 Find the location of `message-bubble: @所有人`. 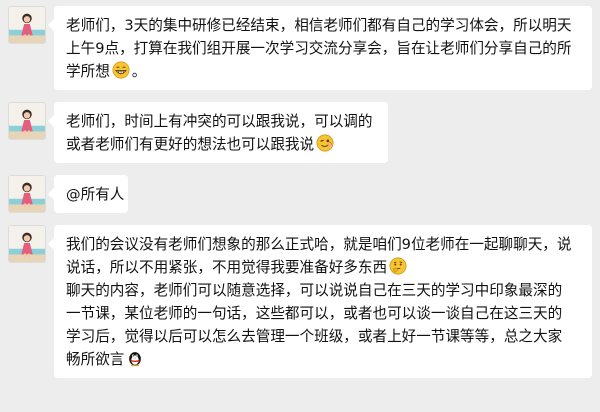

message-bubble: @所有人 is located at coordinates (88, 194).